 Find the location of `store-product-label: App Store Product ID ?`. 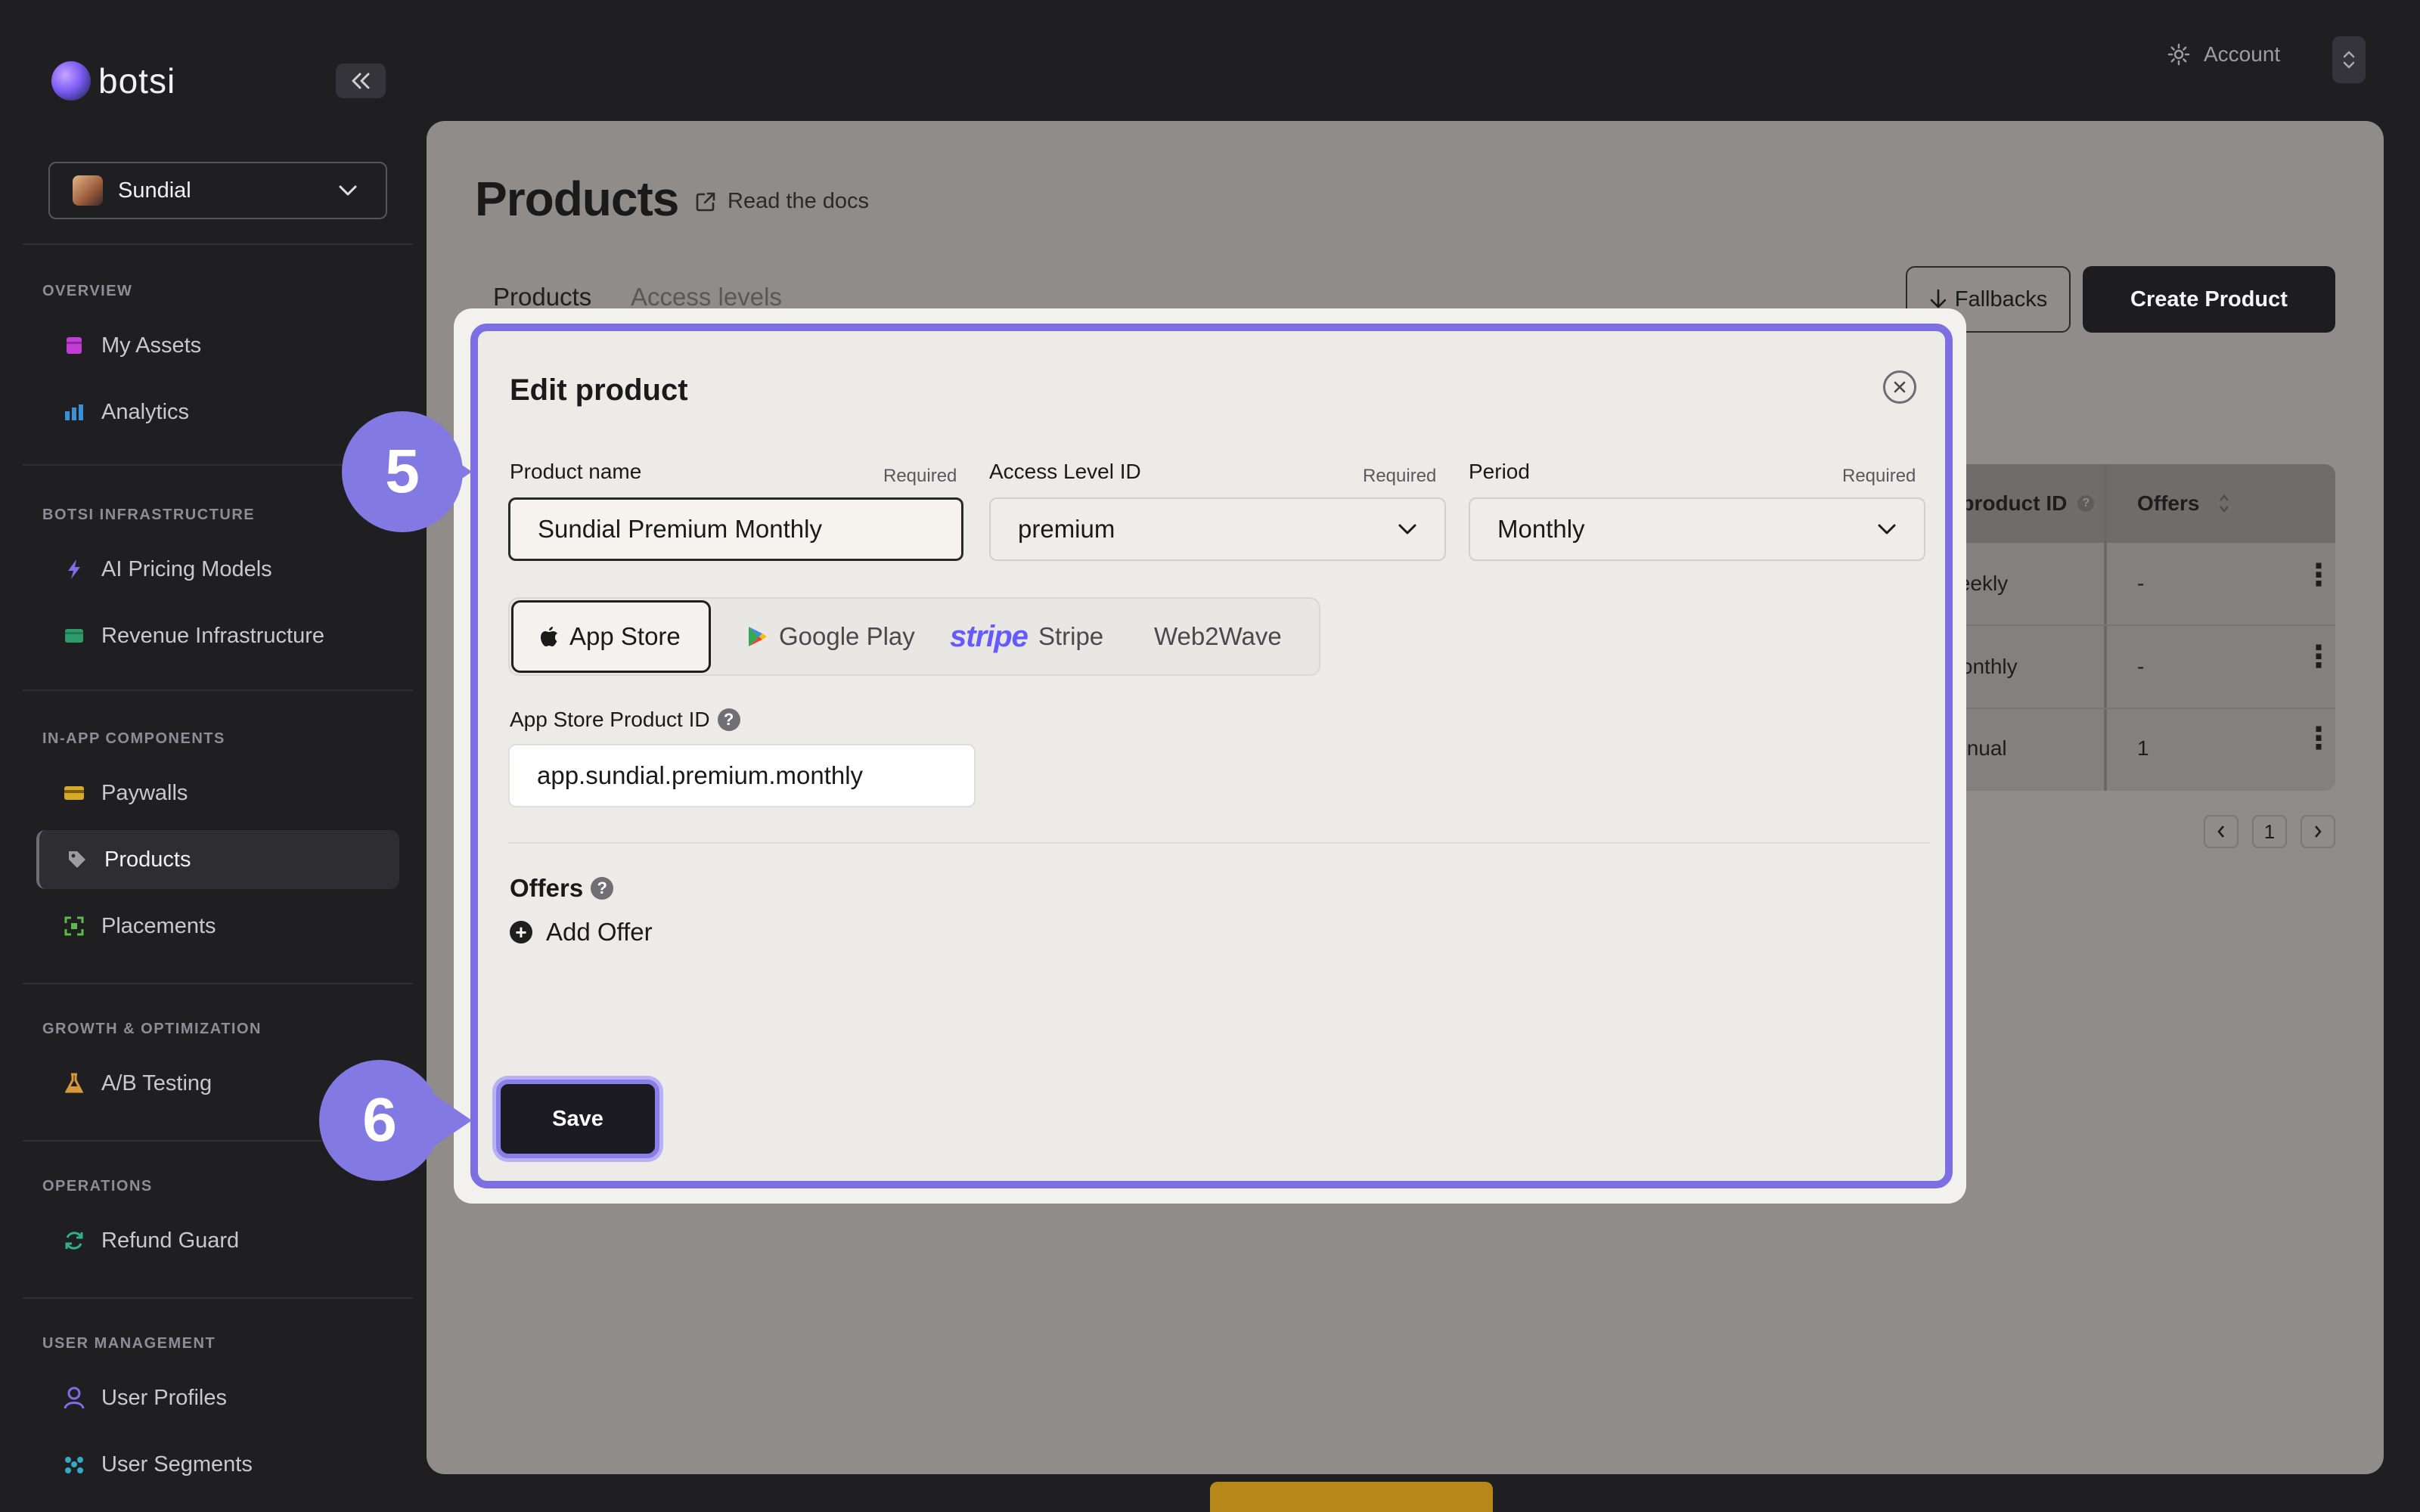

store-product-label: App Store Product ID ? is located at coordinates (625, 720).